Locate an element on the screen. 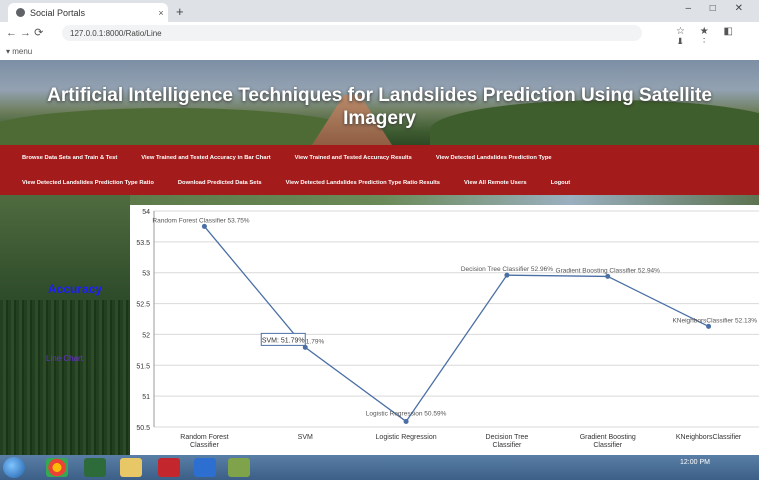  page-title-line2: Imagery is located at coordinates (379, 118).